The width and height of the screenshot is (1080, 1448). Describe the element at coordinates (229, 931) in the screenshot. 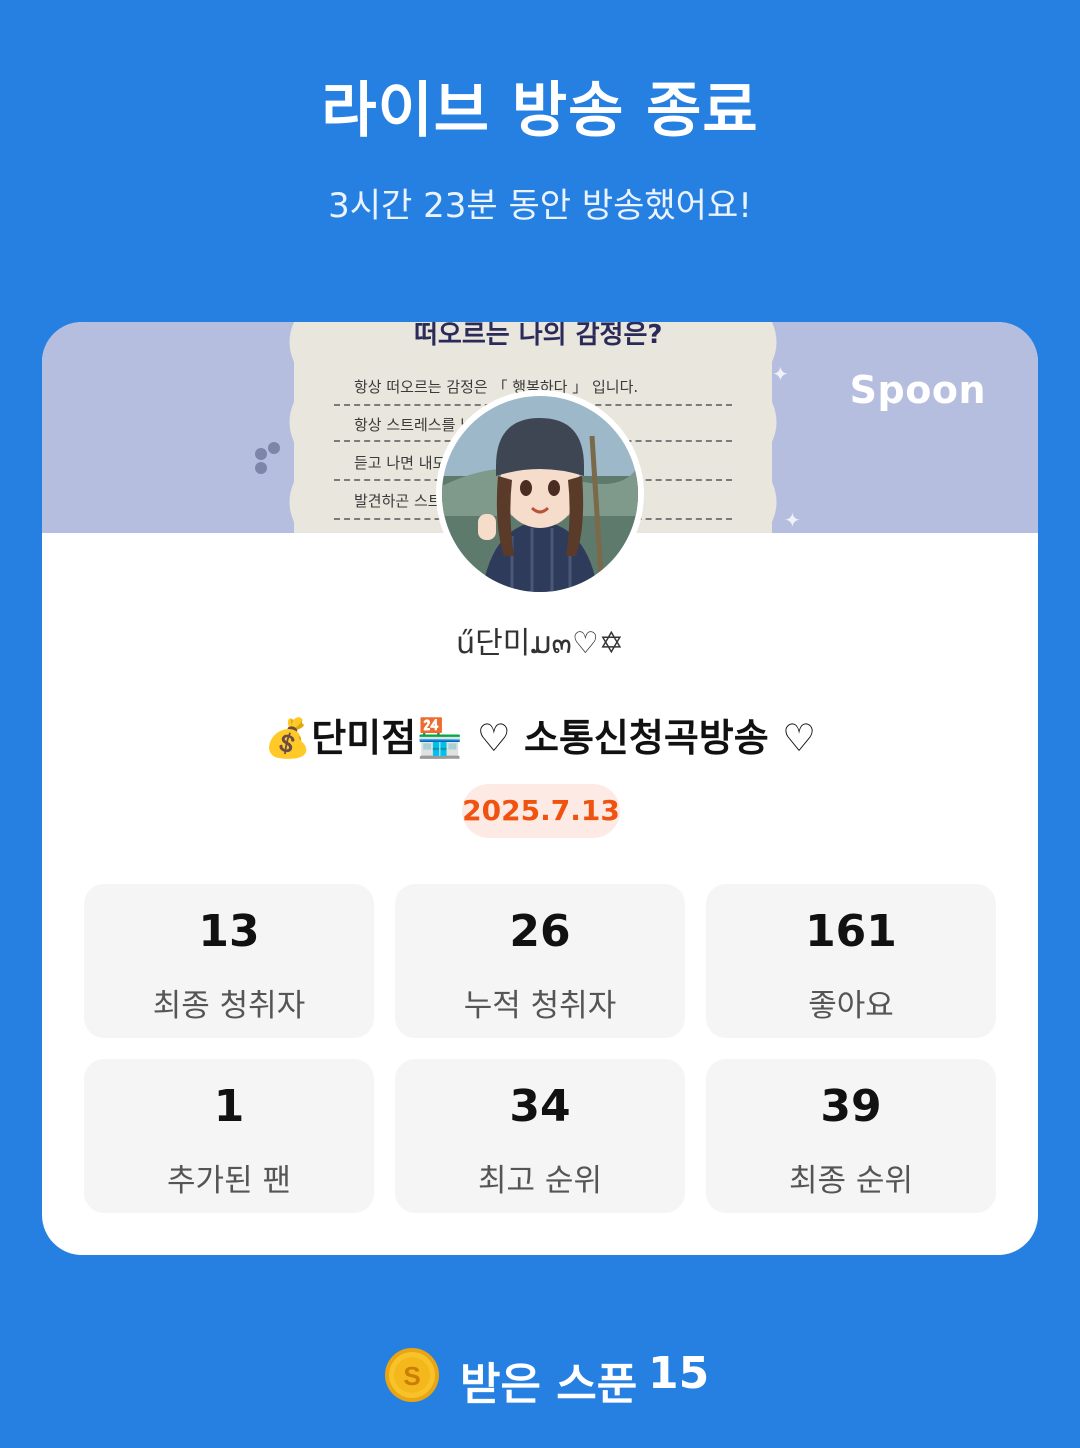

I see `stat-value: 13` at that location.